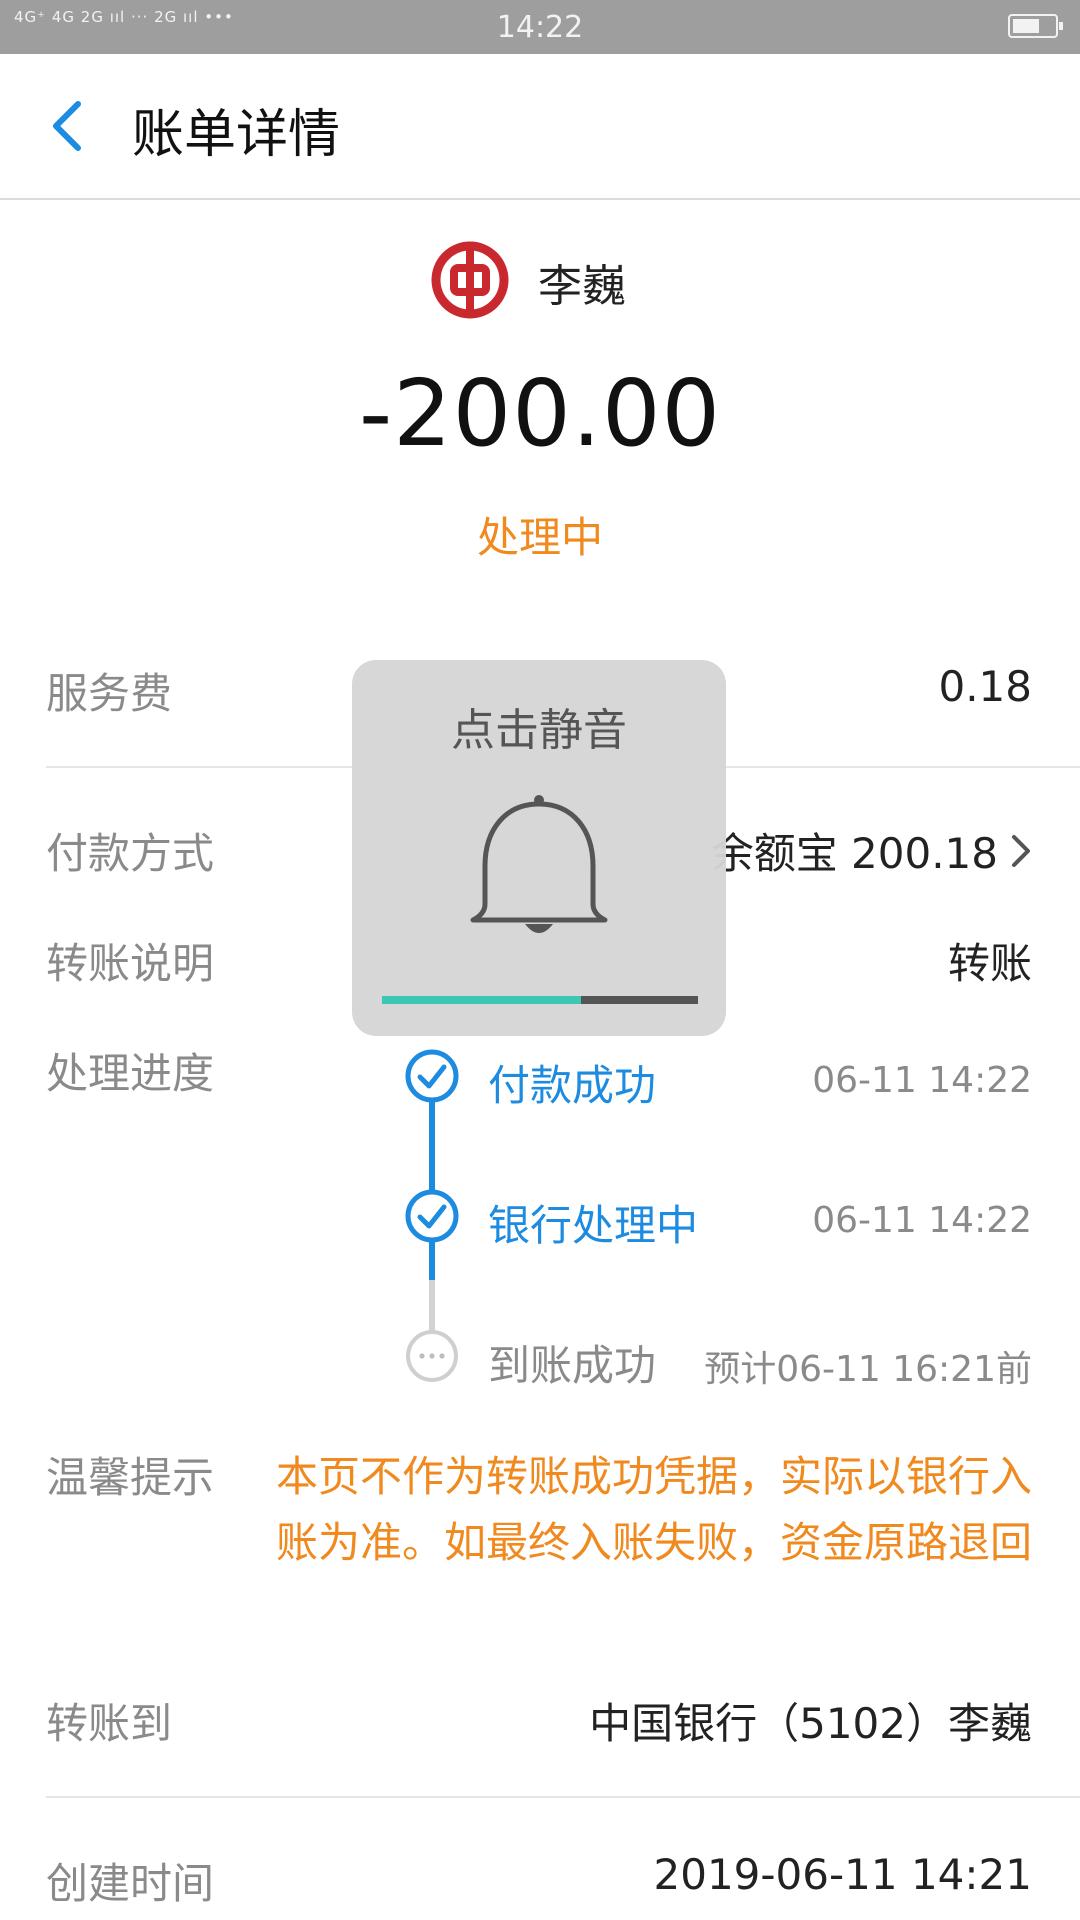 The height and width of the screenshot is (1920, 1080). I want to click on transaction-status: 处理中, so click(539, 537).